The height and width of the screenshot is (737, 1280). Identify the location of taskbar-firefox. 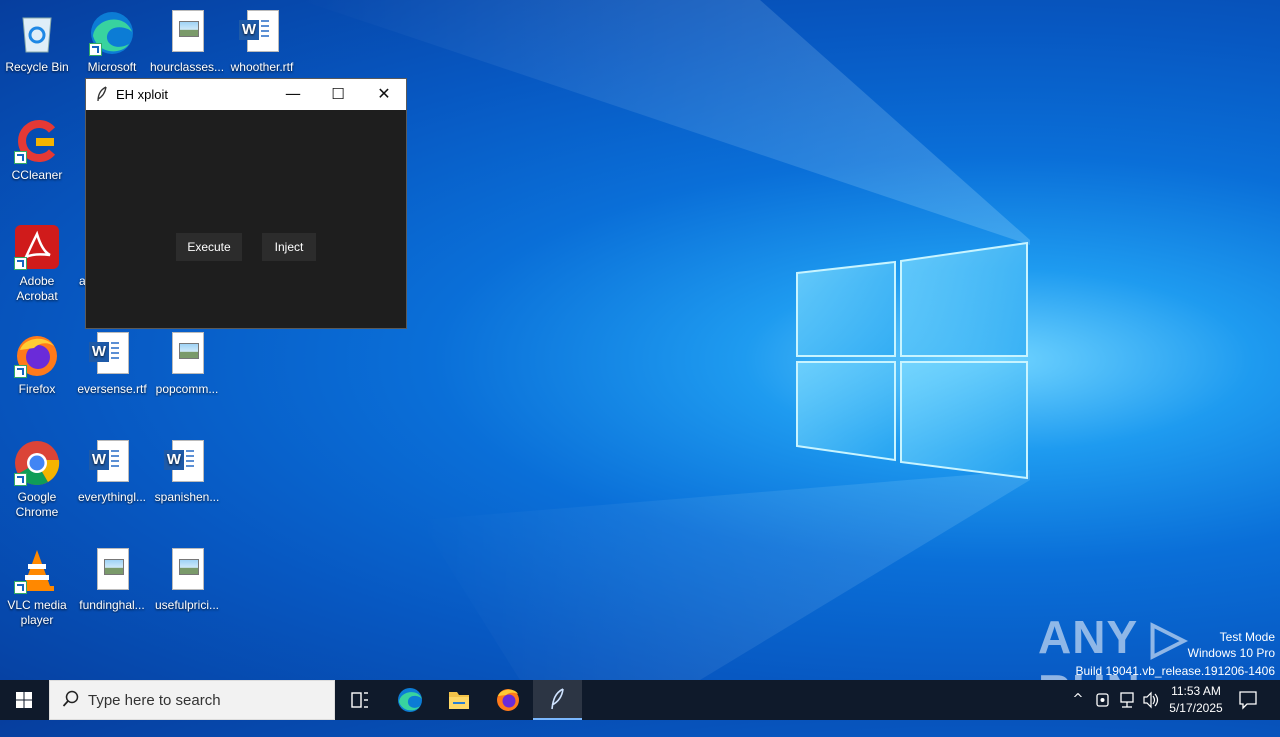
(508, 700).